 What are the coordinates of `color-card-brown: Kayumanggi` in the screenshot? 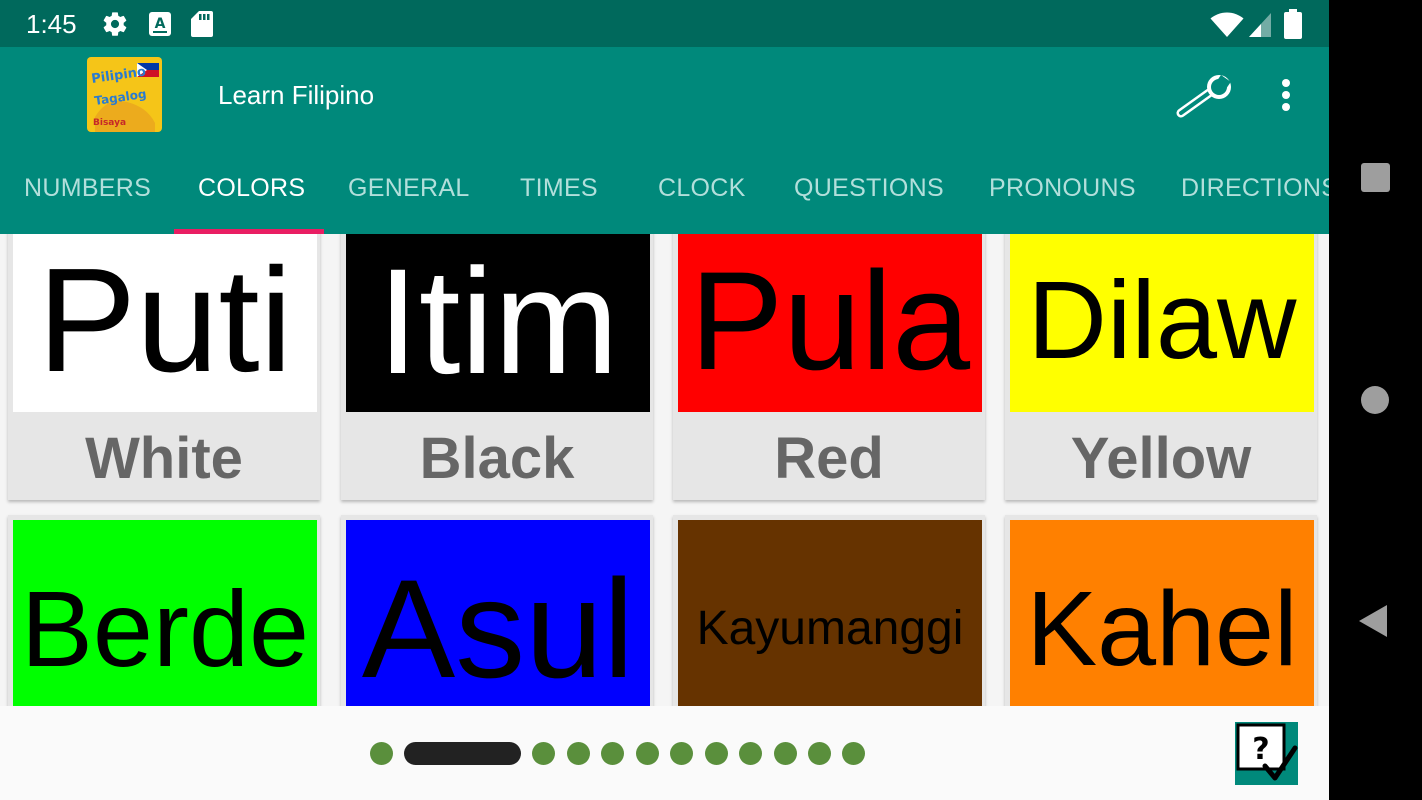 It's located at (829, 610).